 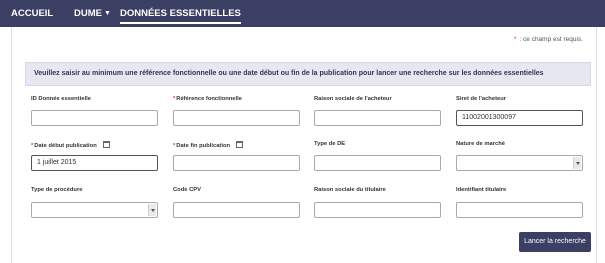 I want to click on label-date-debut: *Date début publication, so click(x=70, y=145).